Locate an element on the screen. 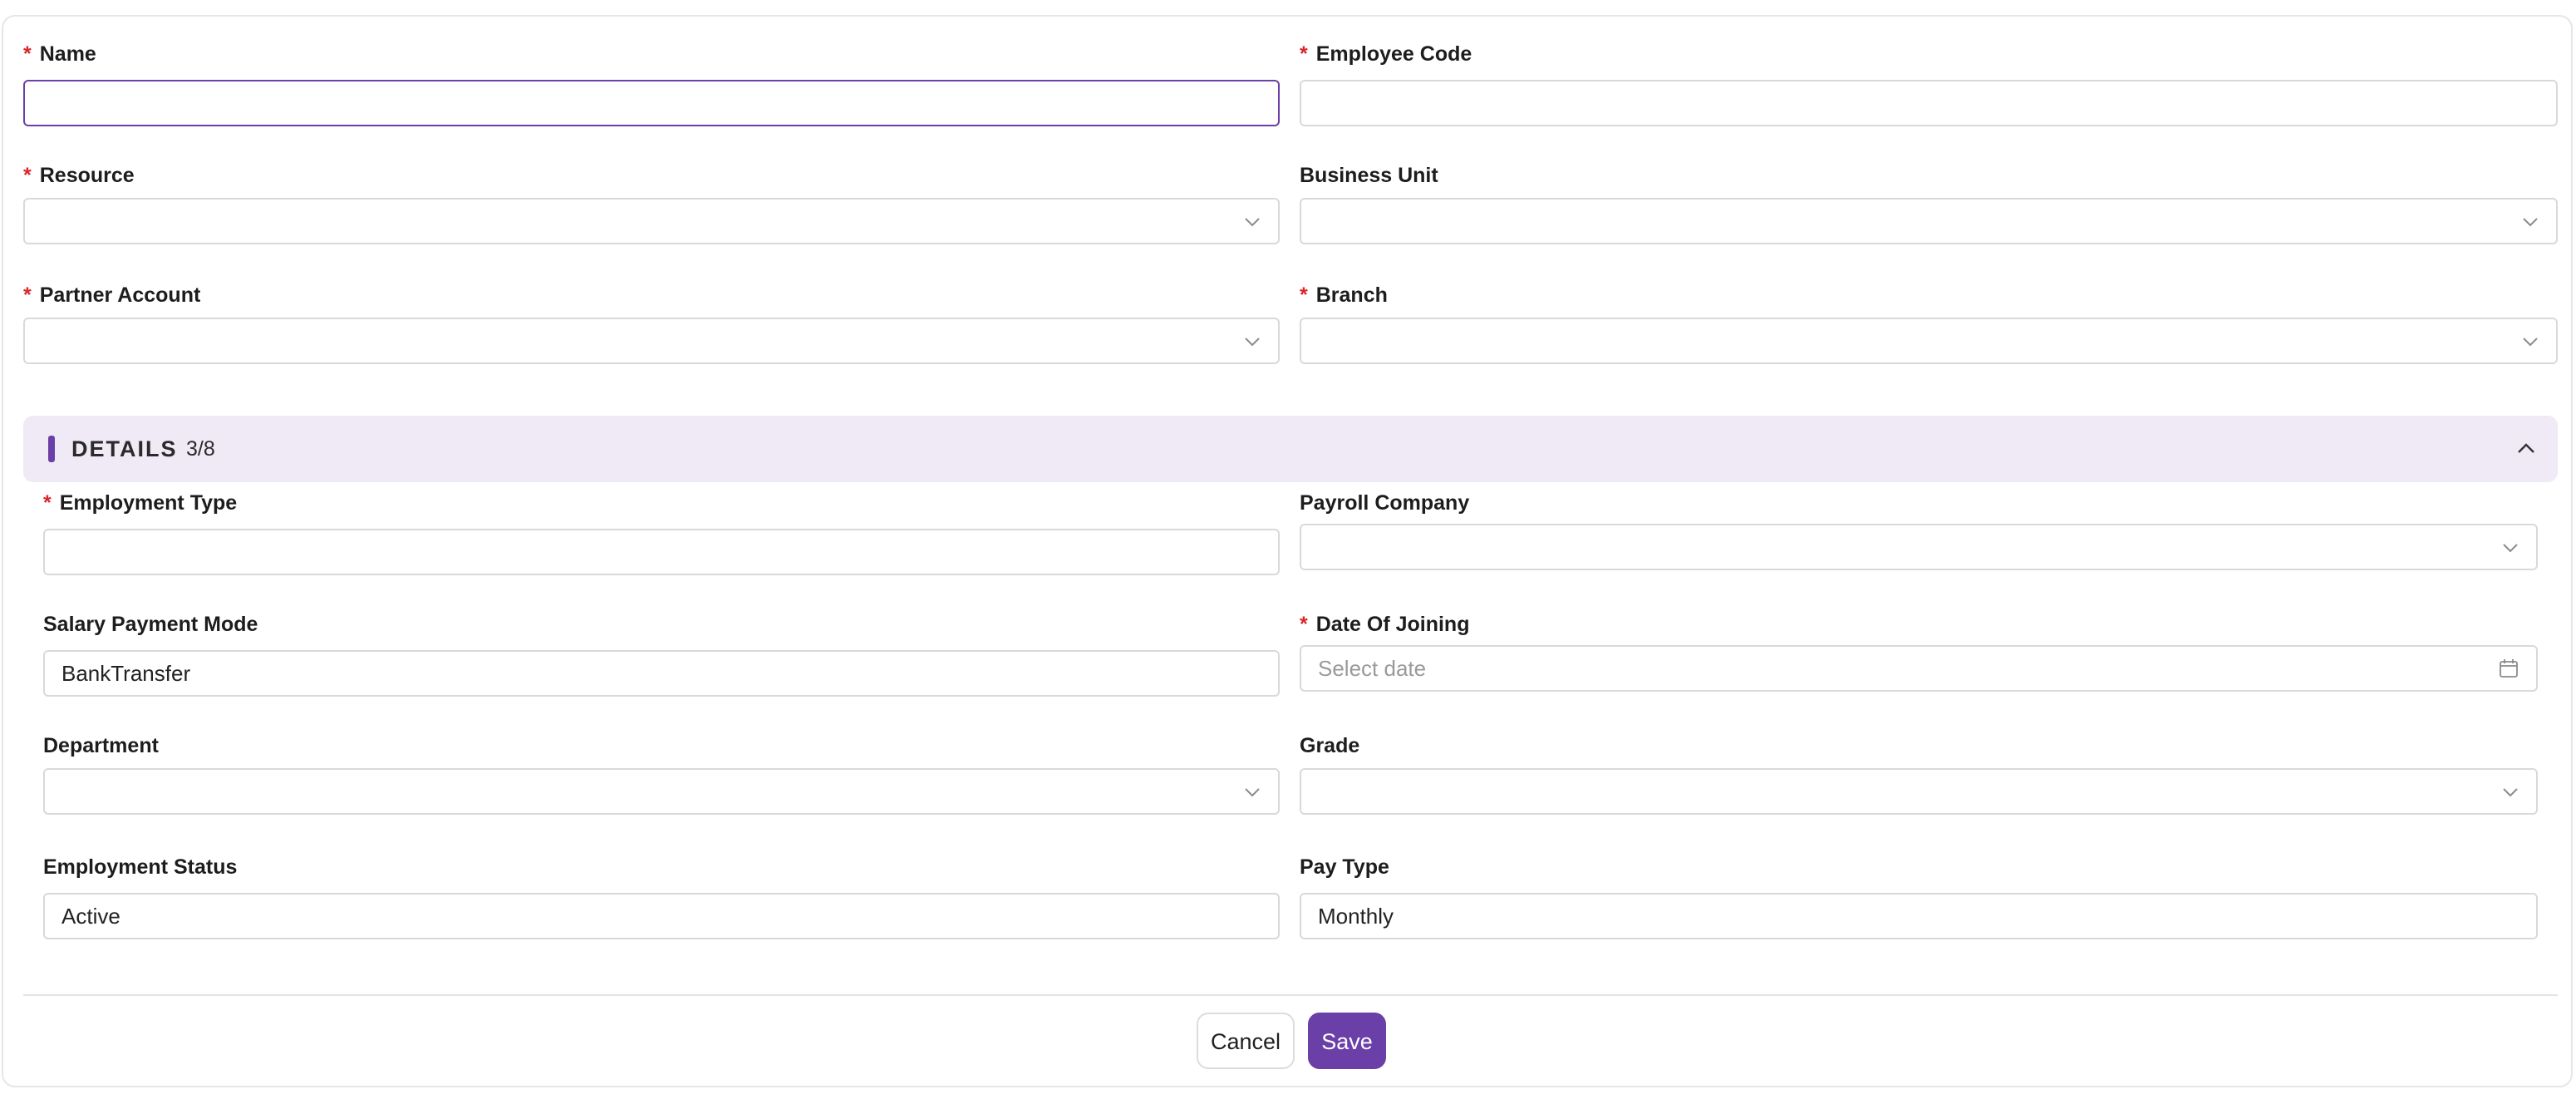 Image resolution: width=2576 pixels, height=1104 pixels. salary-payment-mode-label: Salary Payment Mode is located at coordinates (150, 624).